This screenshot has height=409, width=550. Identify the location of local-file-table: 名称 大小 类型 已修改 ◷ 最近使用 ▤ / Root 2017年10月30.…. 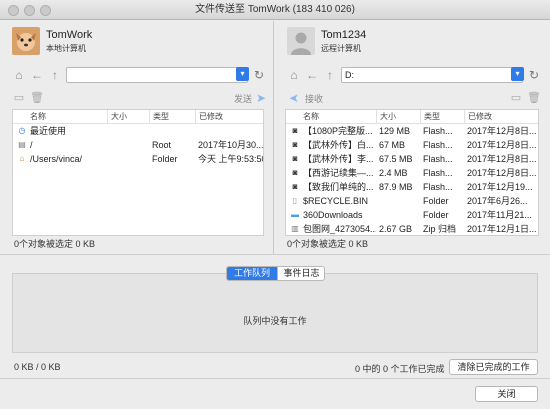
(138, 172).